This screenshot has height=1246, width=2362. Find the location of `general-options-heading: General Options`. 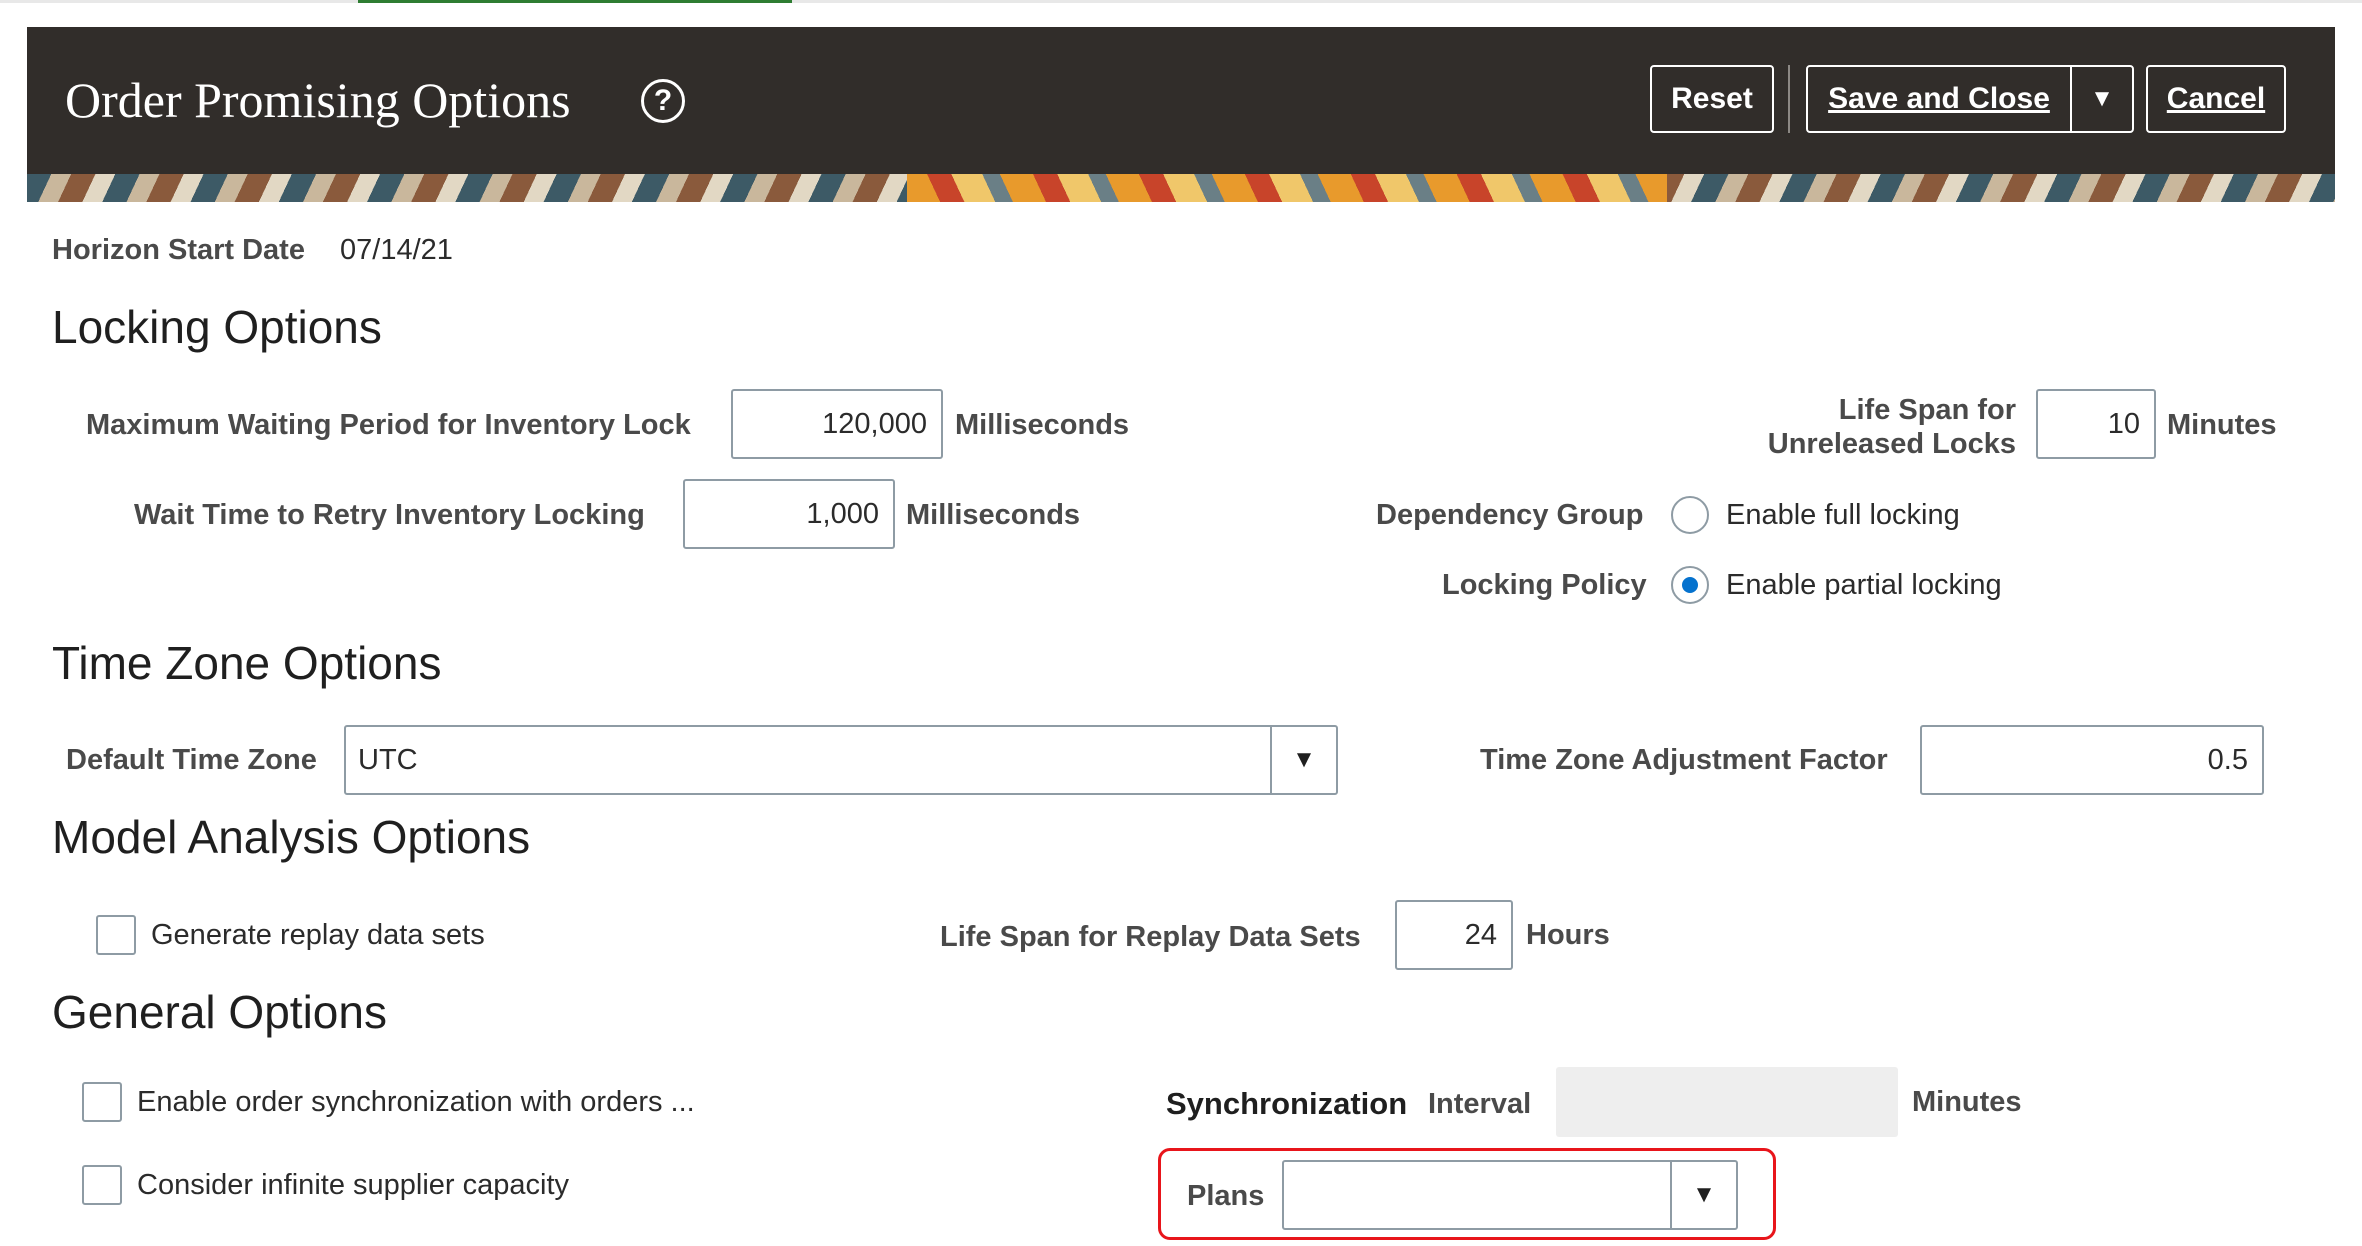

general-options-heading: General Options is located at coordinates (219, 1012).